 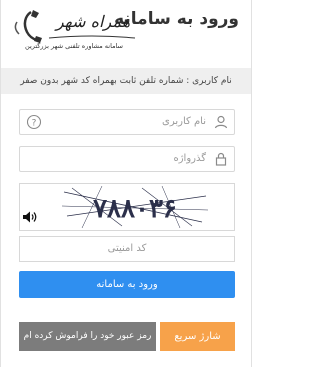 I want to click on login-button: ورود به سامانه, so click(x=127, y=284).